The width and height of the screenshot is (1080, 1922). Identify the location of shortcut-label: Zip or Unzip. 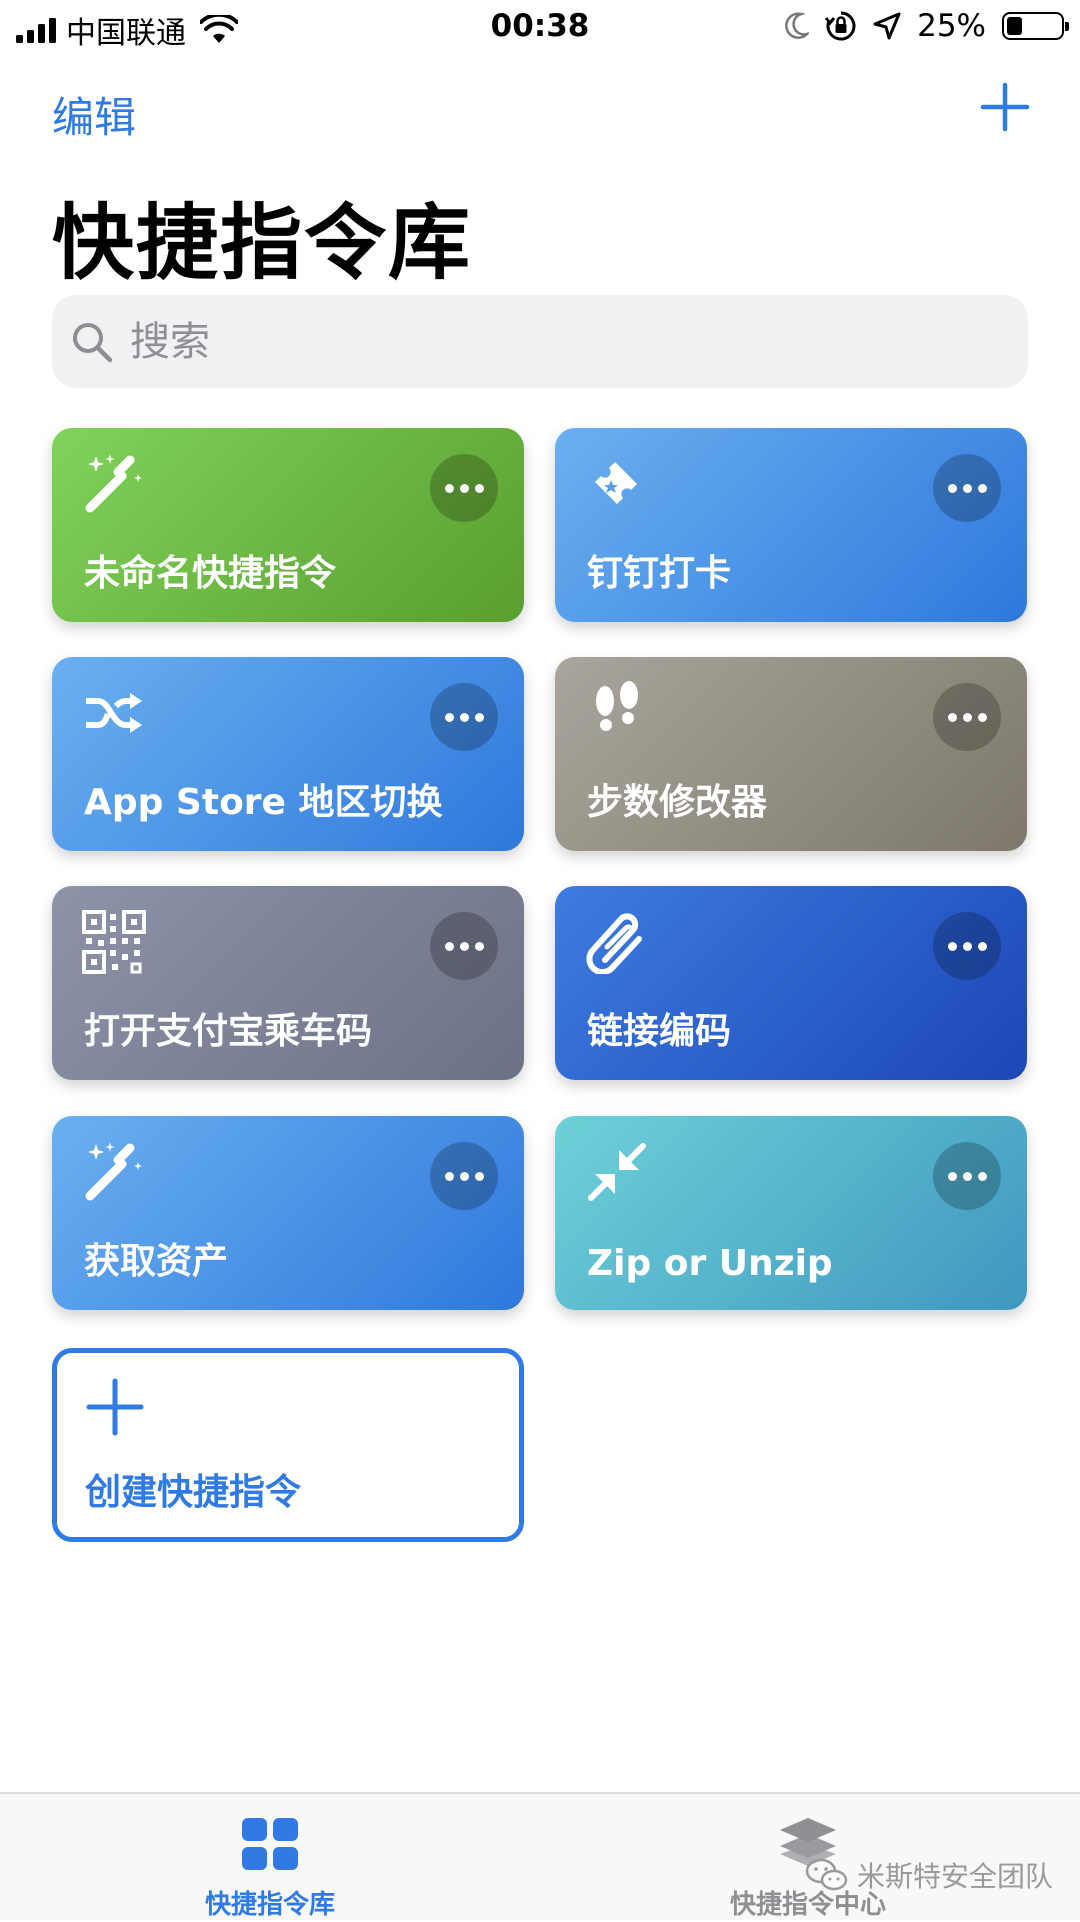
(710, 1263).